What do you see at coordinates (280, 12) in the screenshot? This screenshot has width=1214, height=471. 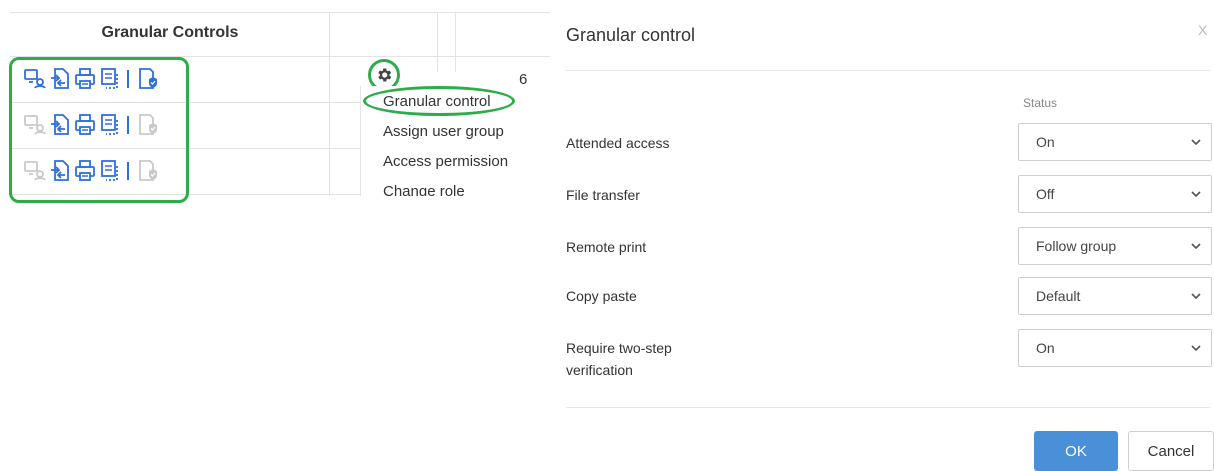 I see `table-top-border` at bounding box center [280, 12].